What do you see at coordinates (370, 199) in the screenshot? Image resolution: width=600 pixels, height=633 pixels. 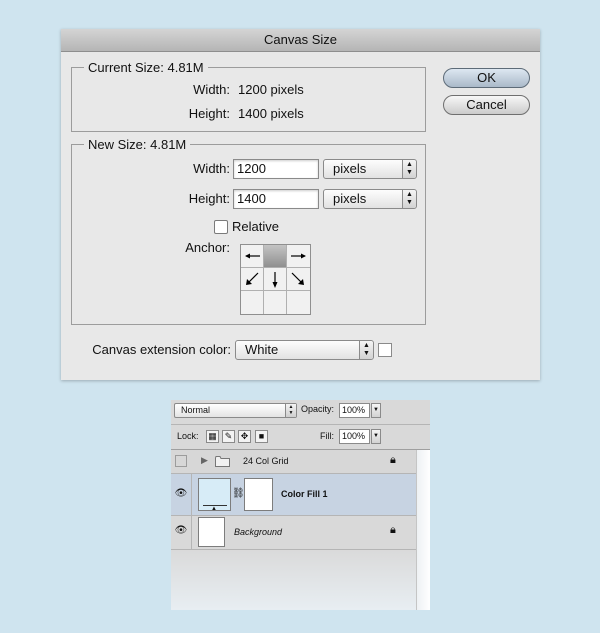 I see `height-unit-select: pixels ▲ ▼` at bounding box center [370, 199].